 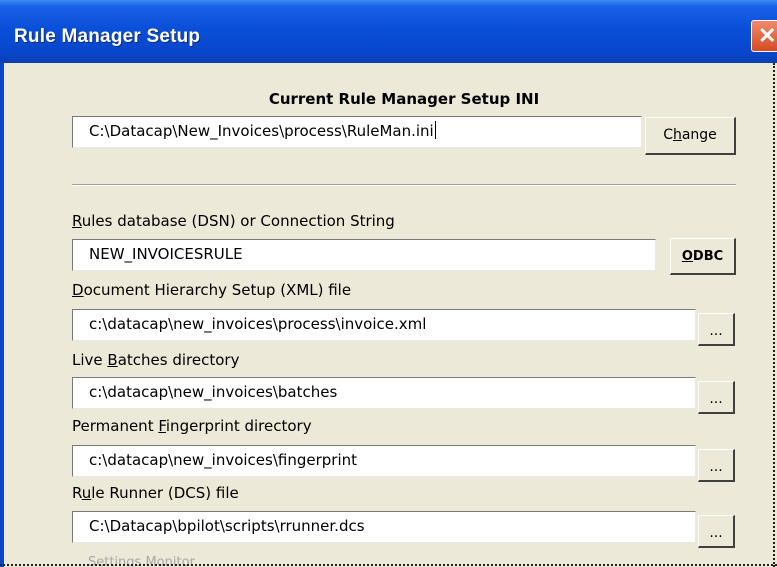 What do you see at coordinates (212, 290) in the screenshot?
I see `doc-hierarchy-label: Document Hierarchy Setup (XML) file` at bounding box center [212, 290].